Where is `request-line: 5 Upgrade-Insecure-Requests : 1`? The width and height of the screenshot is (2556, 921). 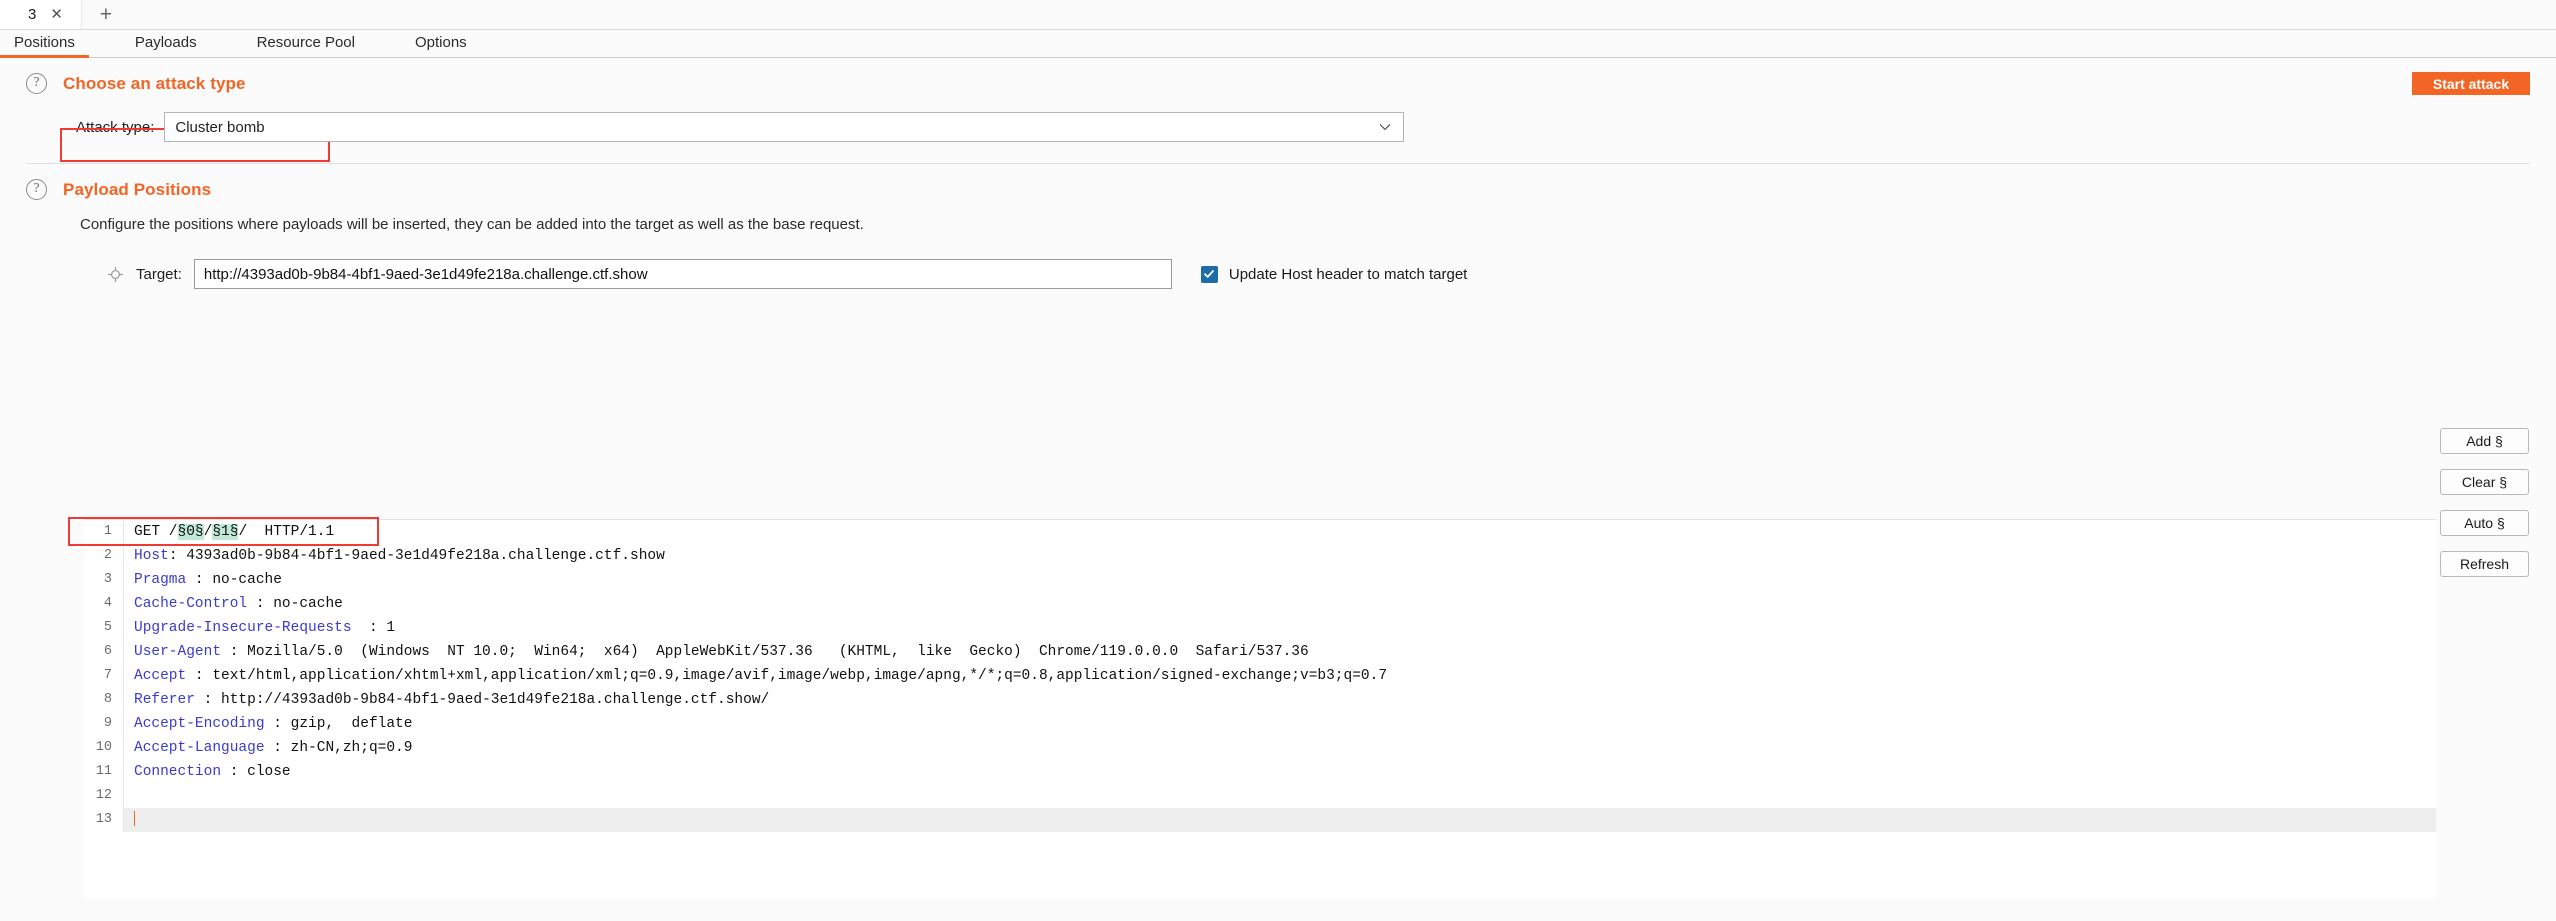 request-line: 5 Upgrade-Insecure-Requests : 1 is located at coordinates (1260, 628).